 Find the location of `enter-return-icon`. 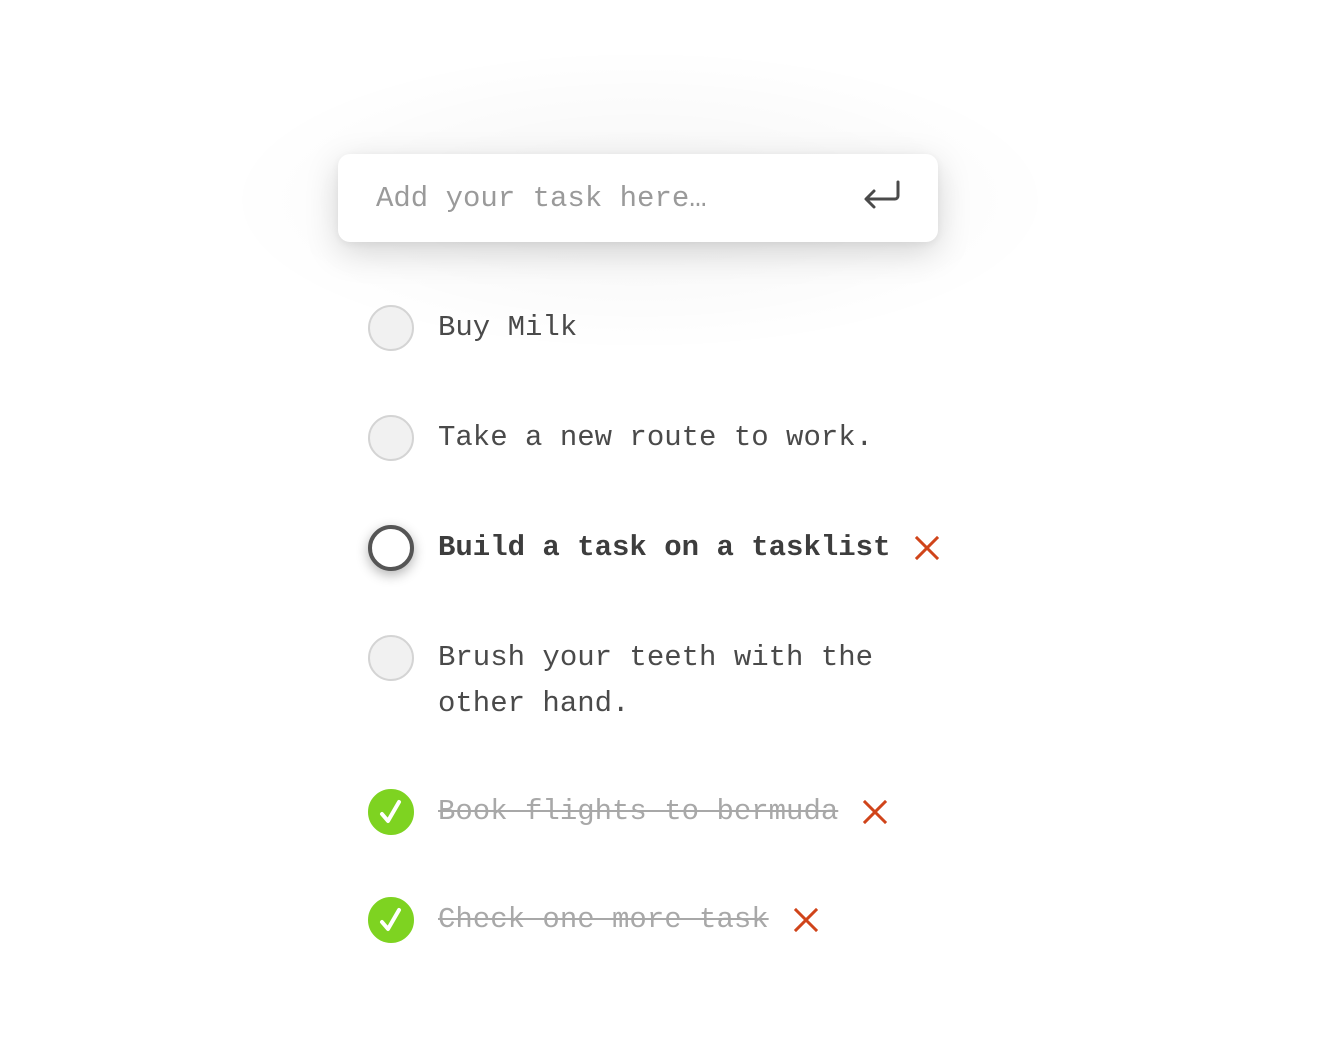

enter-return-icon is located at coordinates (882, 198).